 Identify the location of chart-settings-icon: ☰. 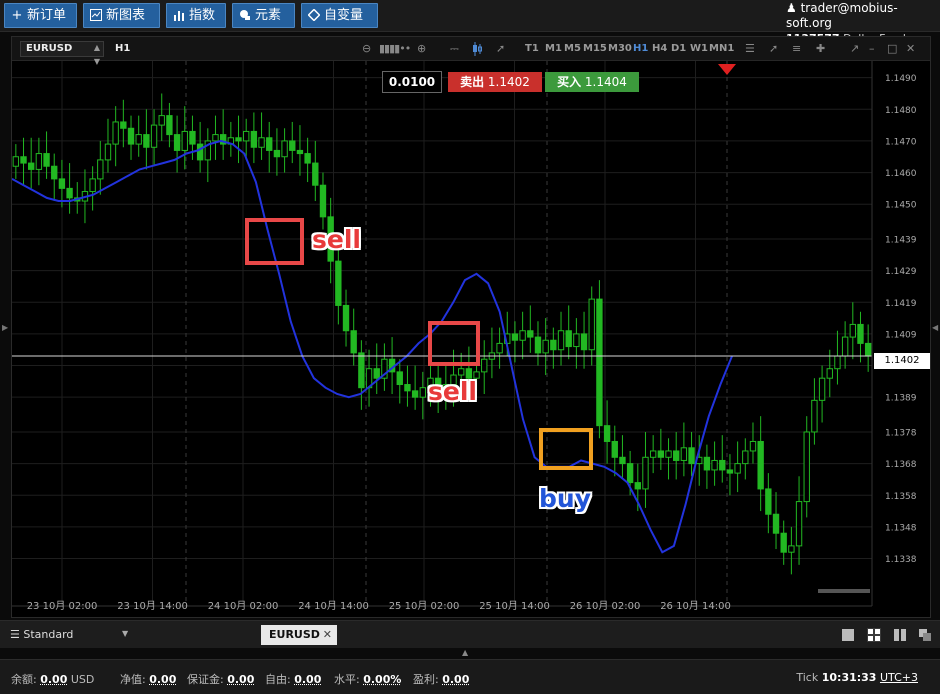
(750, 49).